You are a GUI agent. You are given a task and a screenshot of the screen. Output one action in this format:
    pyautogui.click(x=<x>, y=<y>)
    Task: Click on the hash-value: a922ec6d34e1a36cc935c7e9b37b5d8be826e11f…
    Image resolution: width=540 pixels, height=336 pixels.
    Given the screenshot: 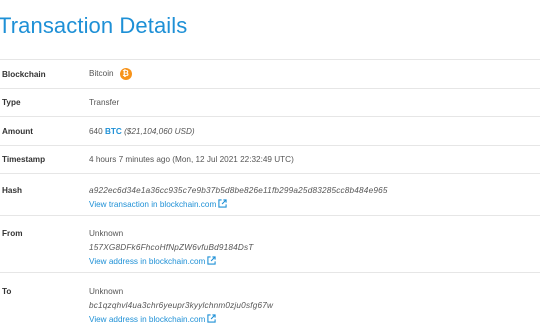 What is the action you would take?
    pyautogui.click(x=238, y=190)
    